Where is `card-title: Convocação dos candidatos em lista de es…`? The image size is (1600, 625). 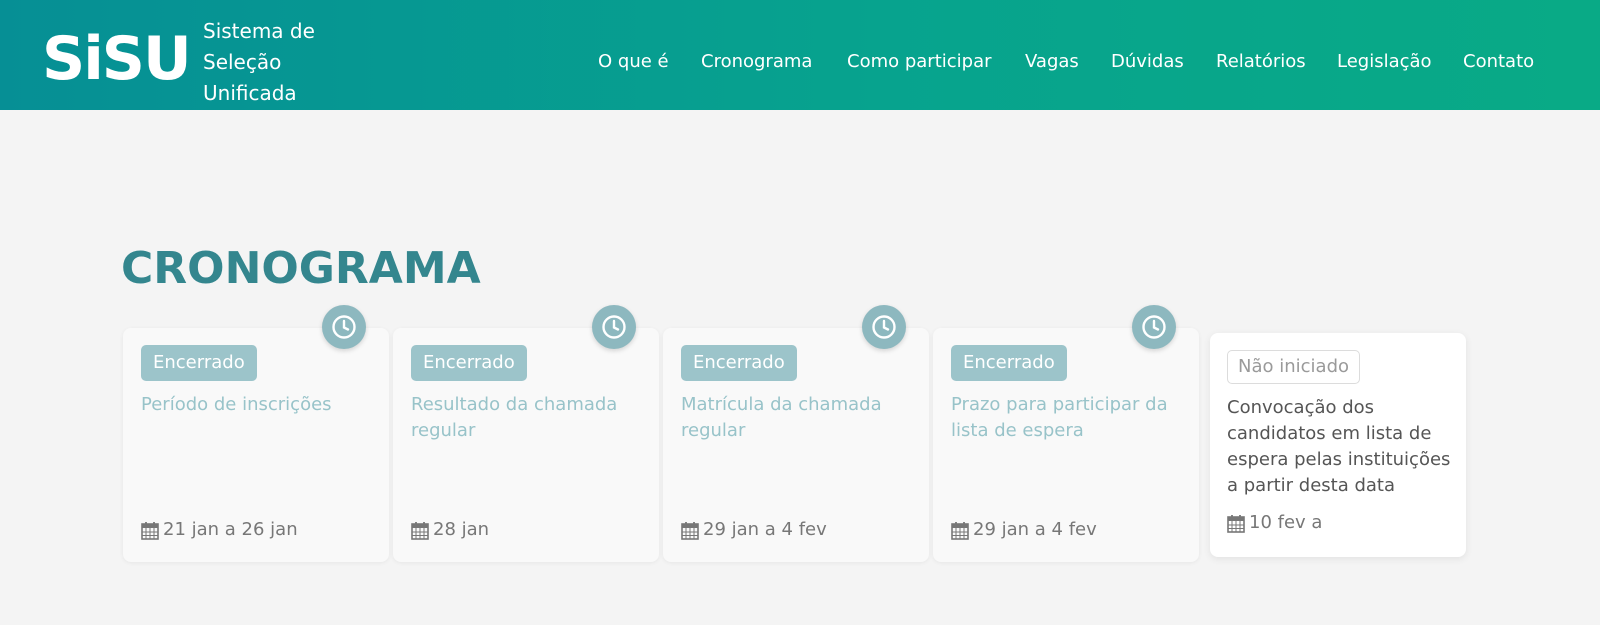
card-title: Convocação dos candidatos em lista de es… is located at coordinates (1339, 446).